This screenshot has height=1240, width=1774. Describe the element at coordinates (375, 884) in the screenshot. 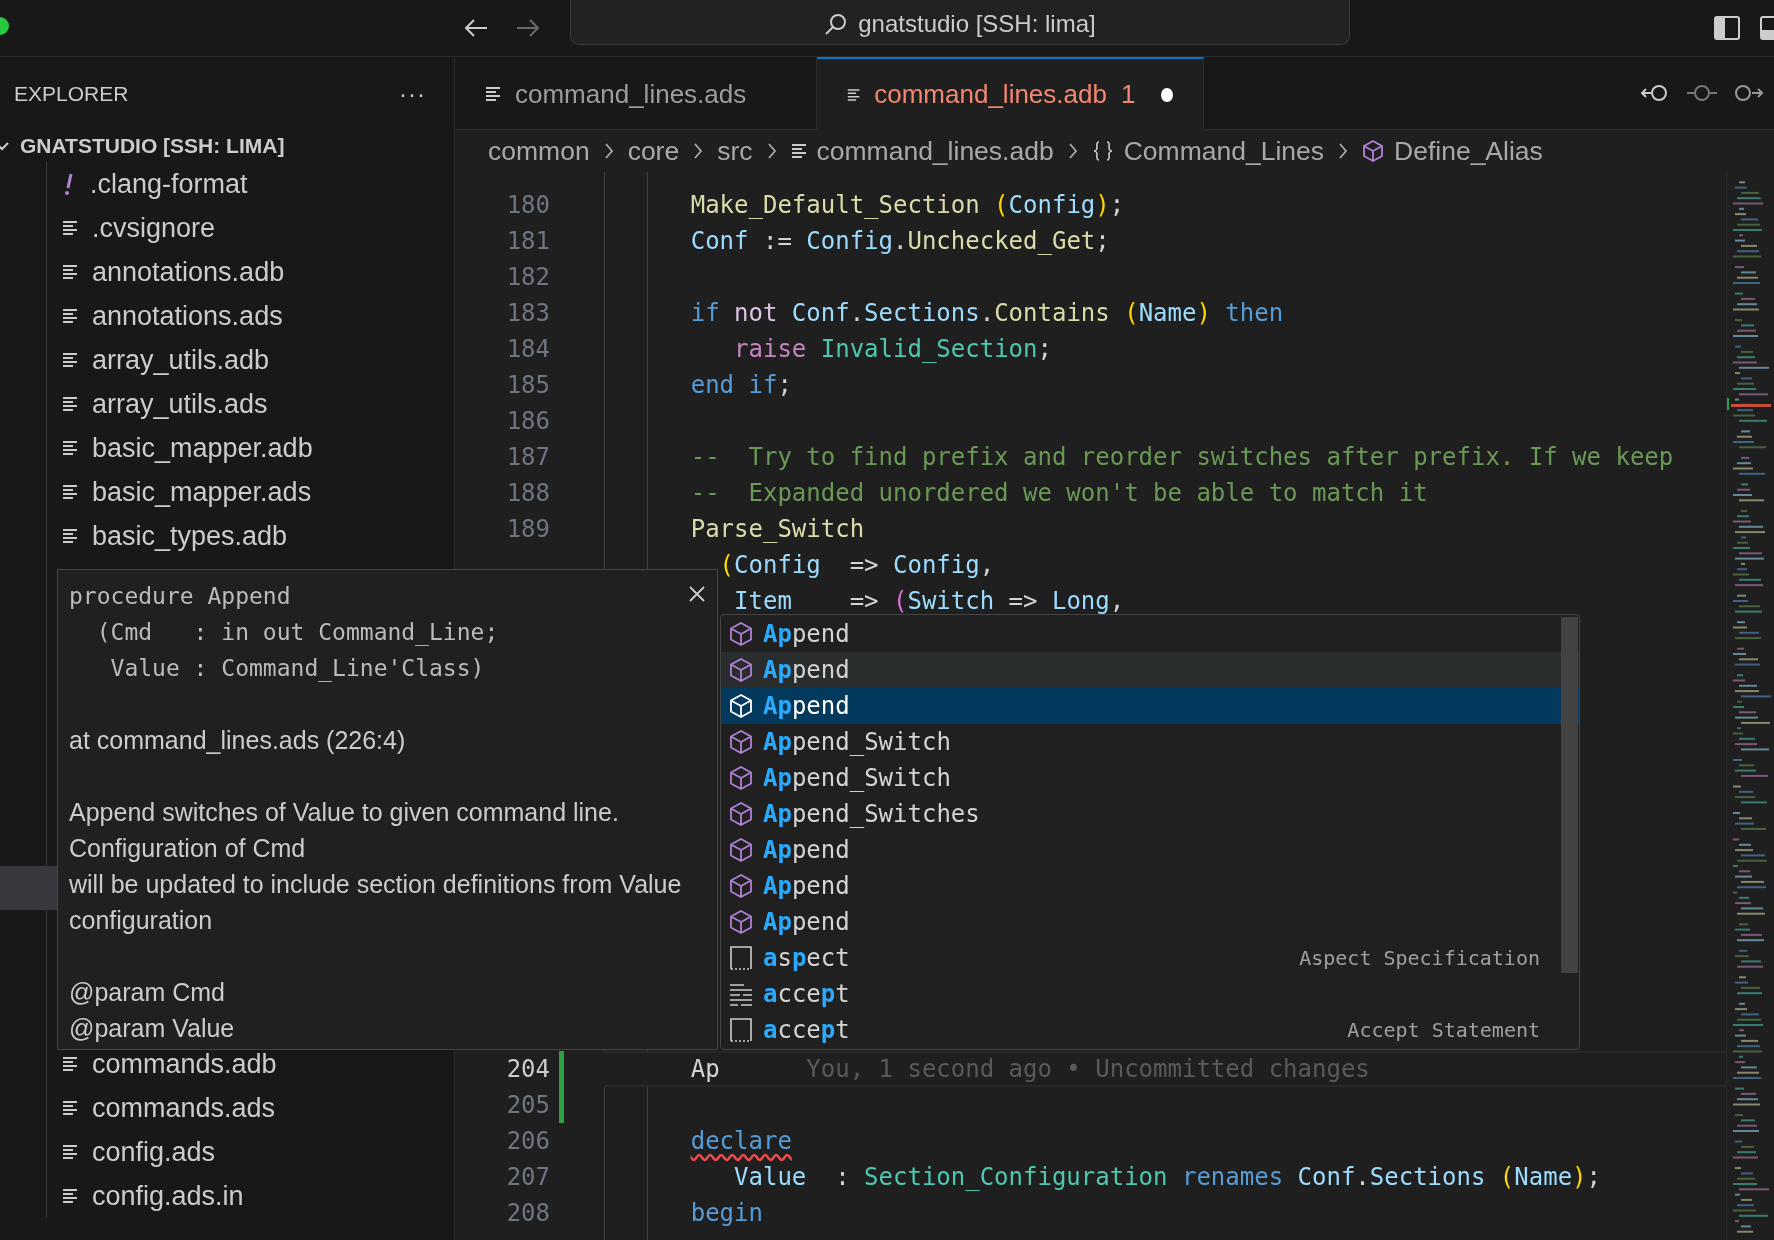

I see `description-line: will be updated to include section definitions from Value` at that location.